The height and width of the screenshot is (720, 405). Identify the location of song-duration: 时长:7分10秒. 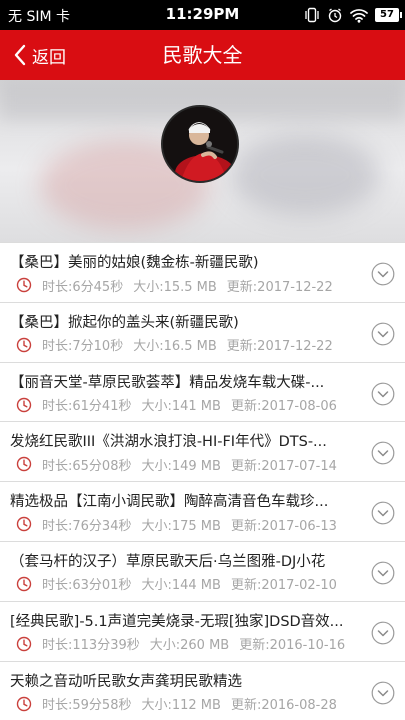
(83, 347).